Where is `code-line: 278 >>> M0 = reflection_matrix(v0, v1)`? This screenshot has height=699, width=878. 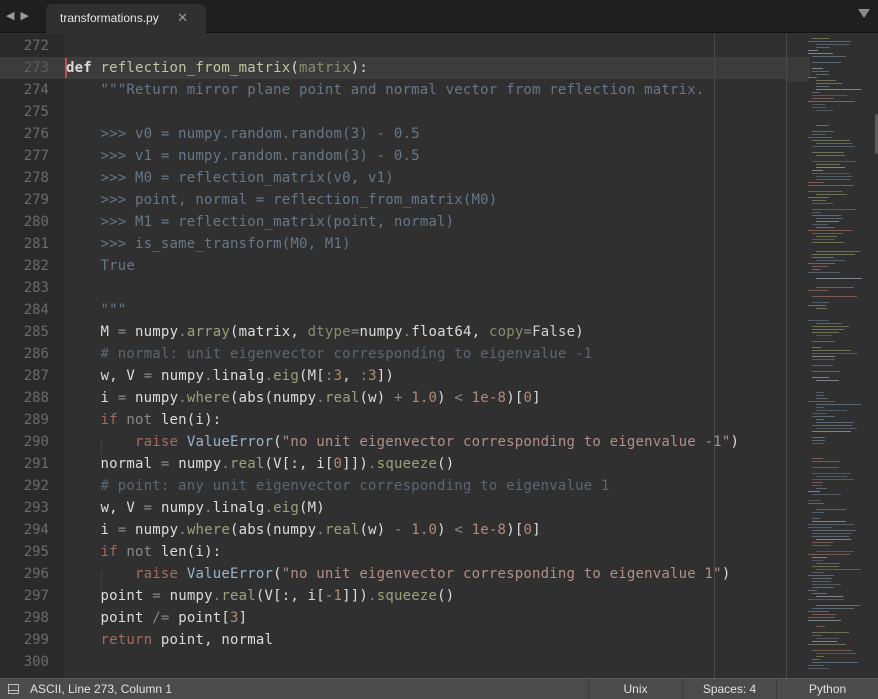
code-line: 278 >>> M0 = reflection_matrix(v0, v1) is located at coordinates (405, 178).